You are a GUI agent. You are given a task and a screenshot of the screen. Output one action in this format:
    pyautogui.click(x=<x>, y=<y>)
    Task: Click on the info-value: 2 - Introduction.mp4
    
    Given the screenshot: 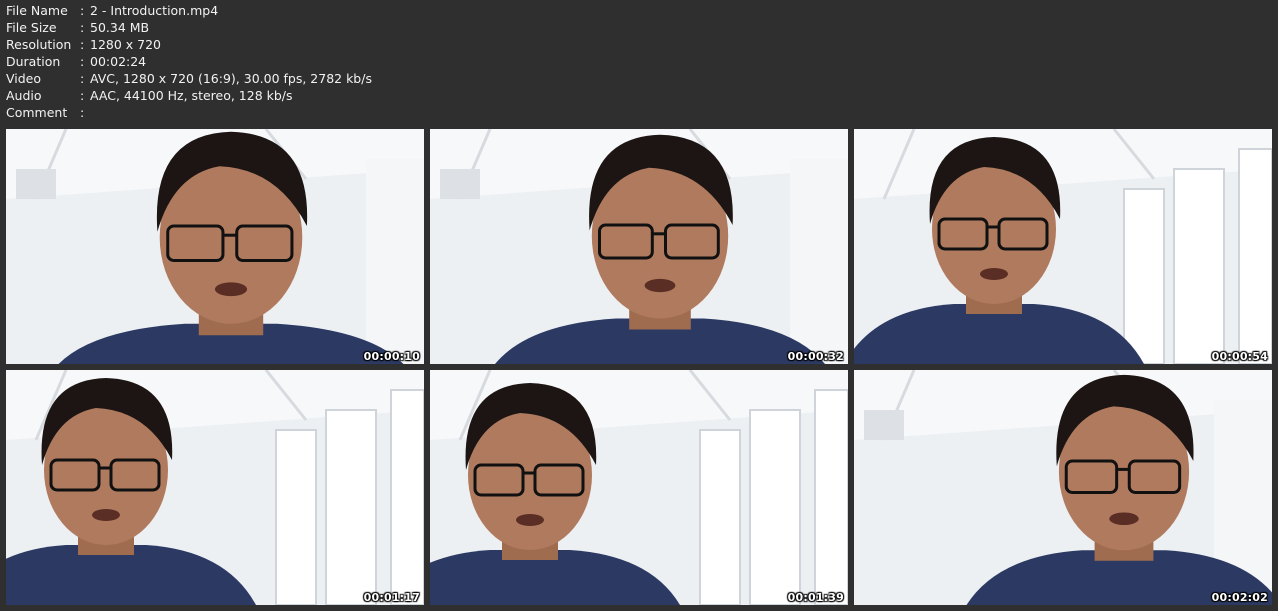 What is the action you would take?
    pyautogui.click(x=154, y=10)
    